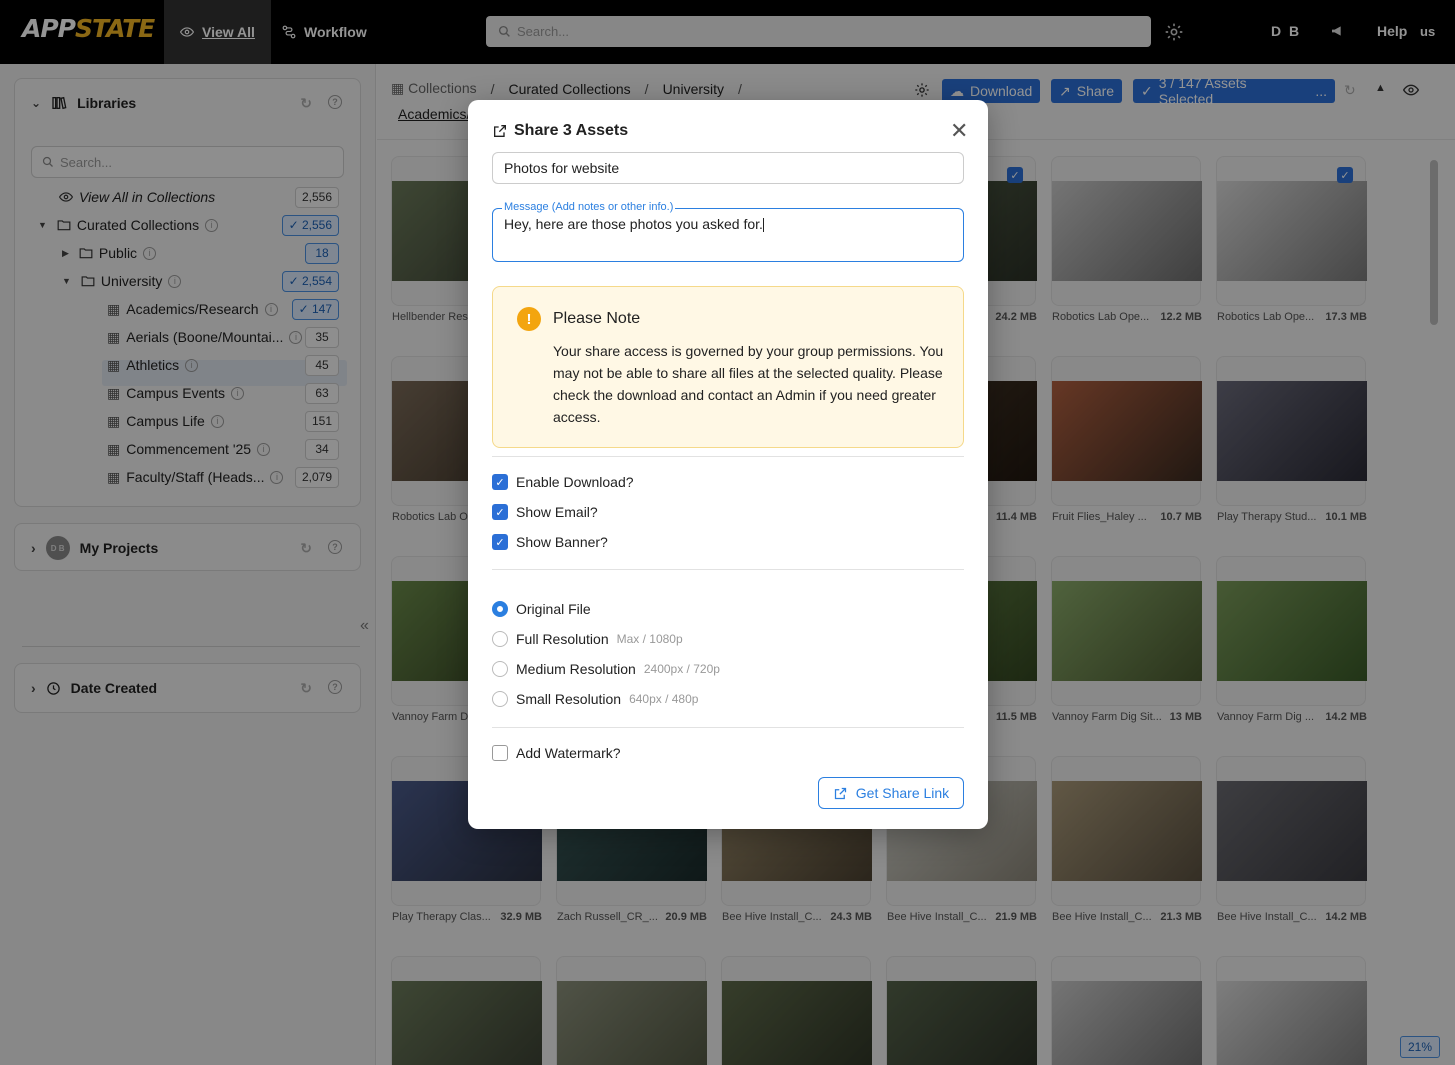  What do you see at coordinates (728, 168) in the screenshot?
I see `share-subject-input` at bounding box center [728, 168].